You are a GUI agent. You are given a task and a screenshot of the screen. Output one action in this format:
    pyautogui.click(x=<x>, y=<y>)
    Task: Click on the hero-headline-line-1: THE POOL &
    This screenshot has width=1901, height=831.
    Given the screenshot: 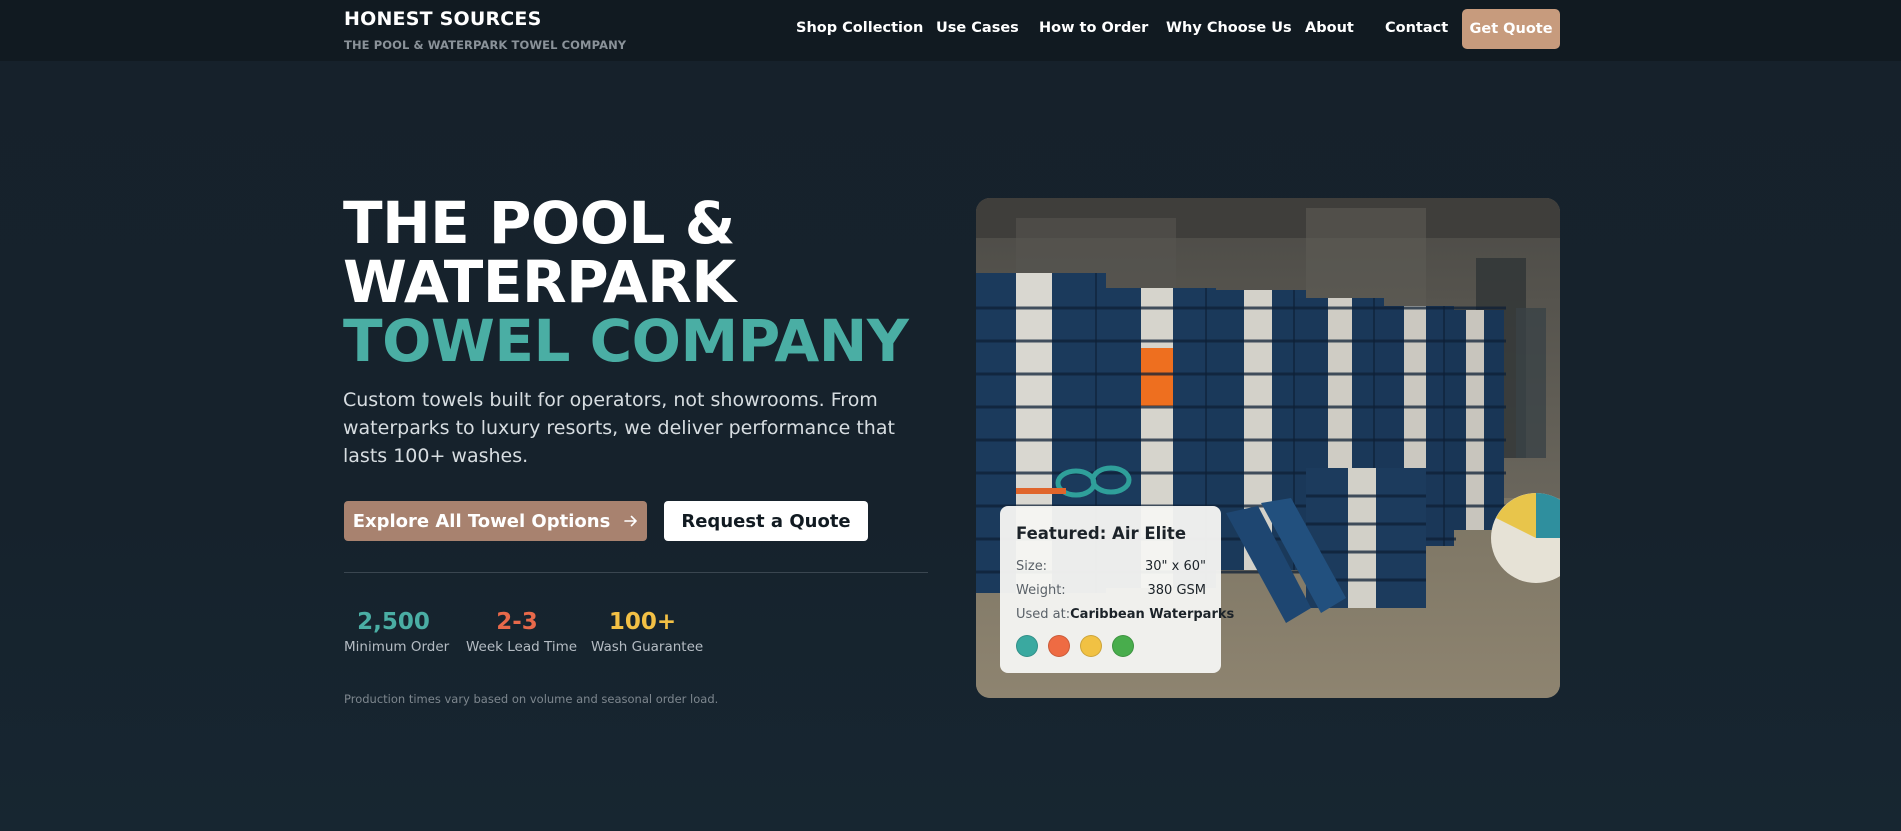 What is the action you would take?
    pyautogui.click(x=539, y=223)
    